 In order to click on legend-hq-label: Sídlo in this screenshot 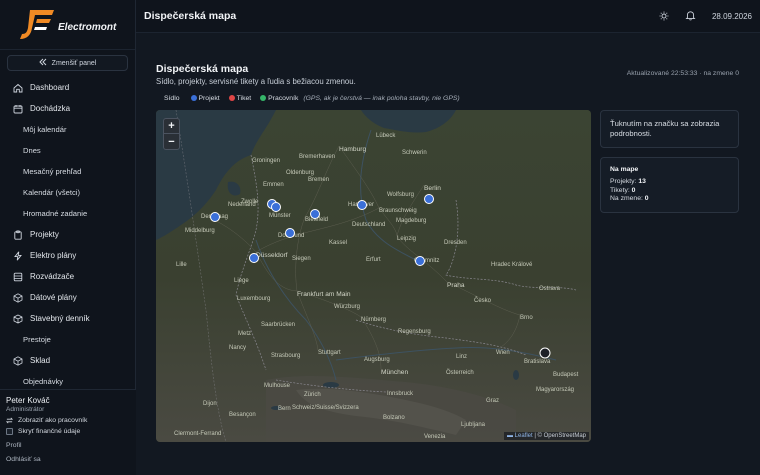, I will do `click(172, 98)`.